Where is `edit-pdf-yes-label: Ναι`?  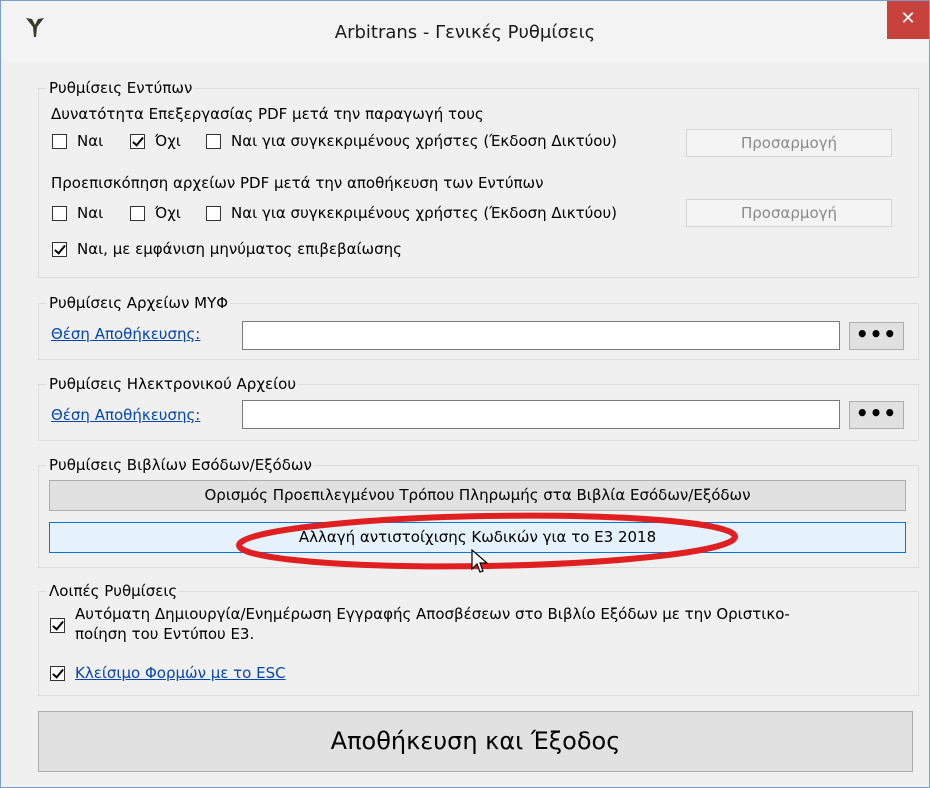
edit-pdf-yes-label: Ναι is located at coordinates (90, 141).